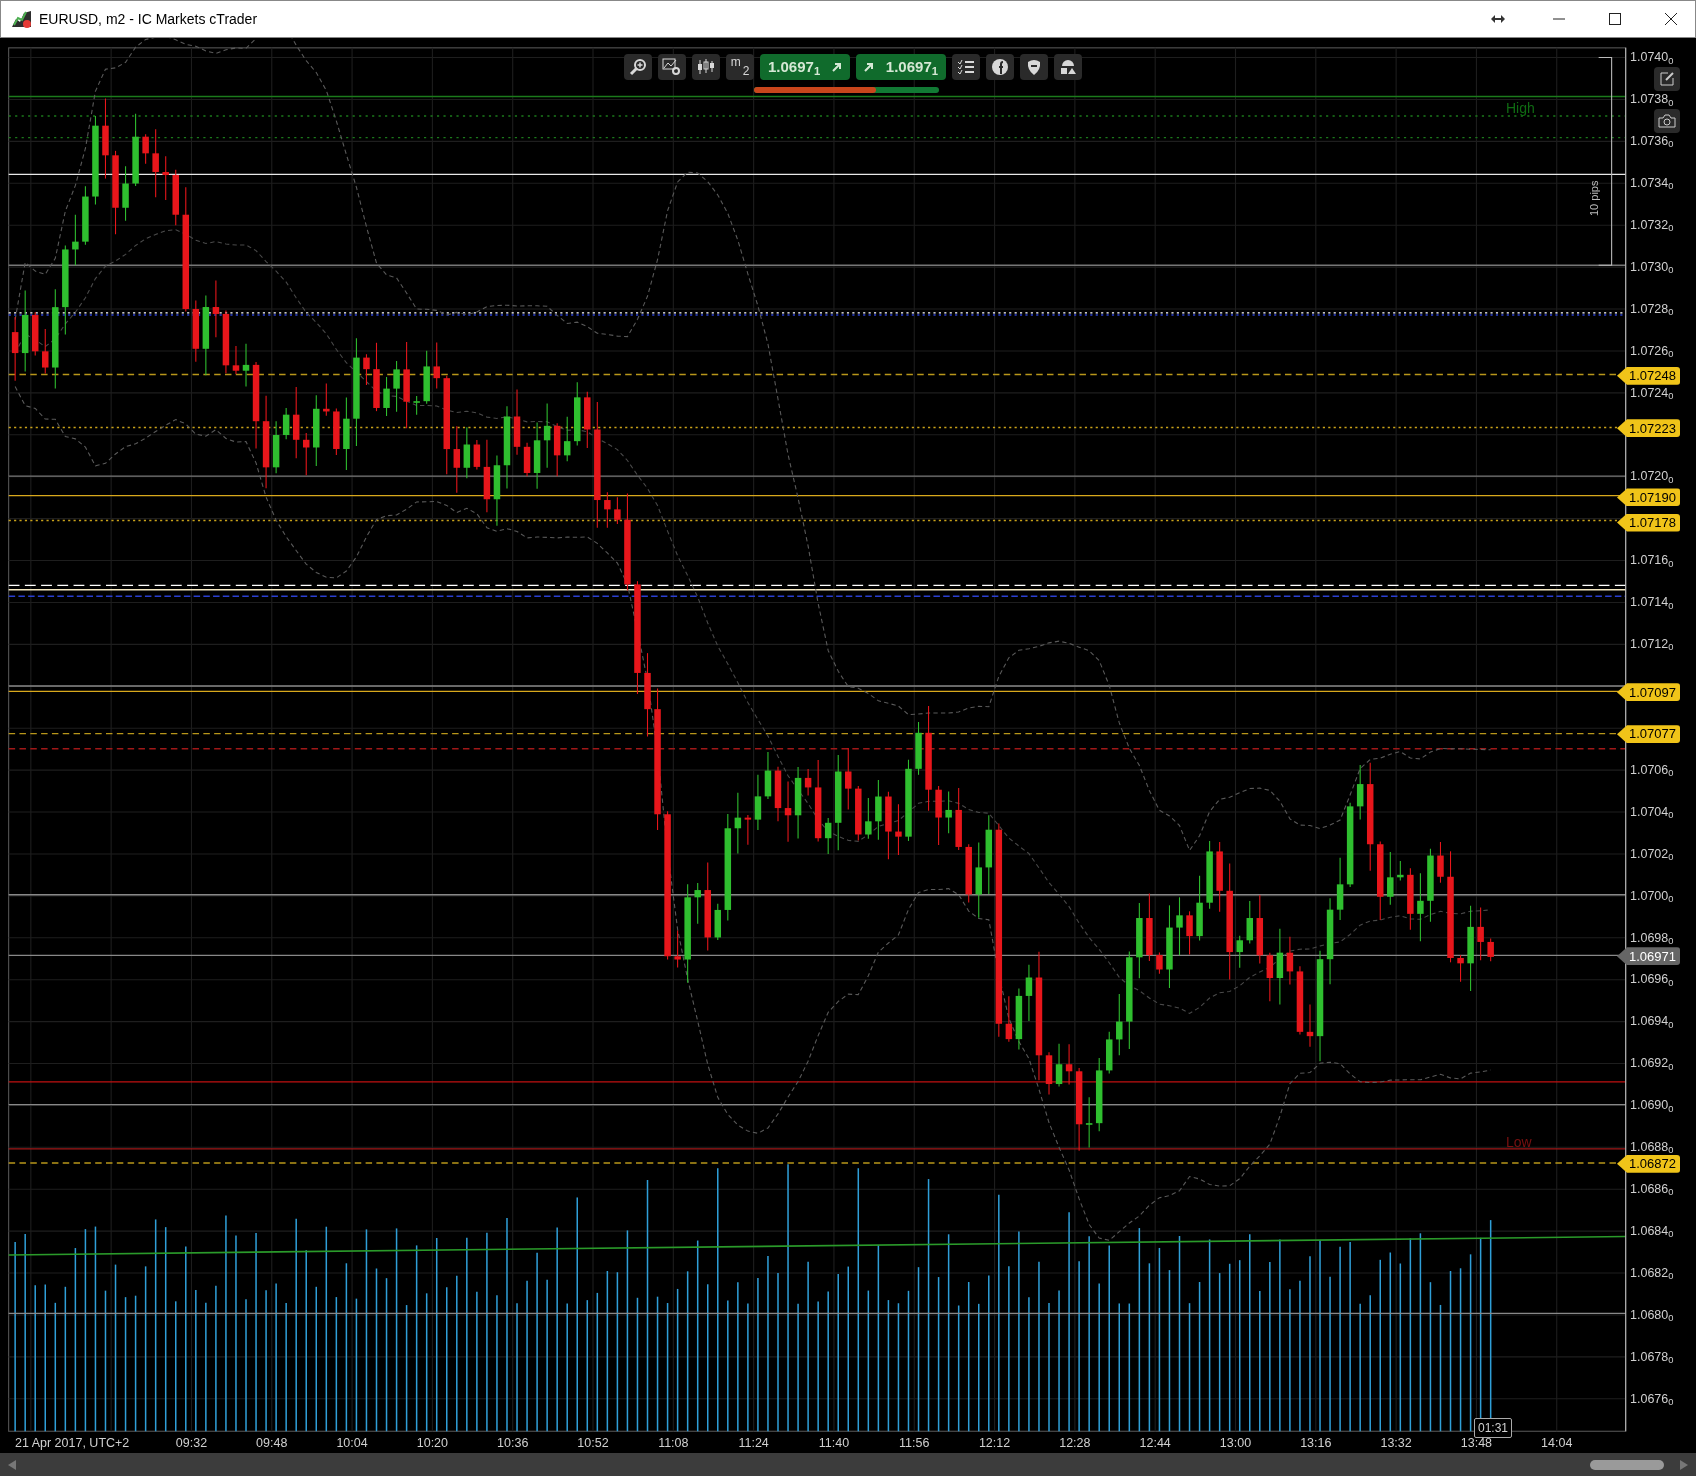  Describe the element at coordinates (272, 1443) in the screenshot. I see `time-axis-label: 09:48` at that location.